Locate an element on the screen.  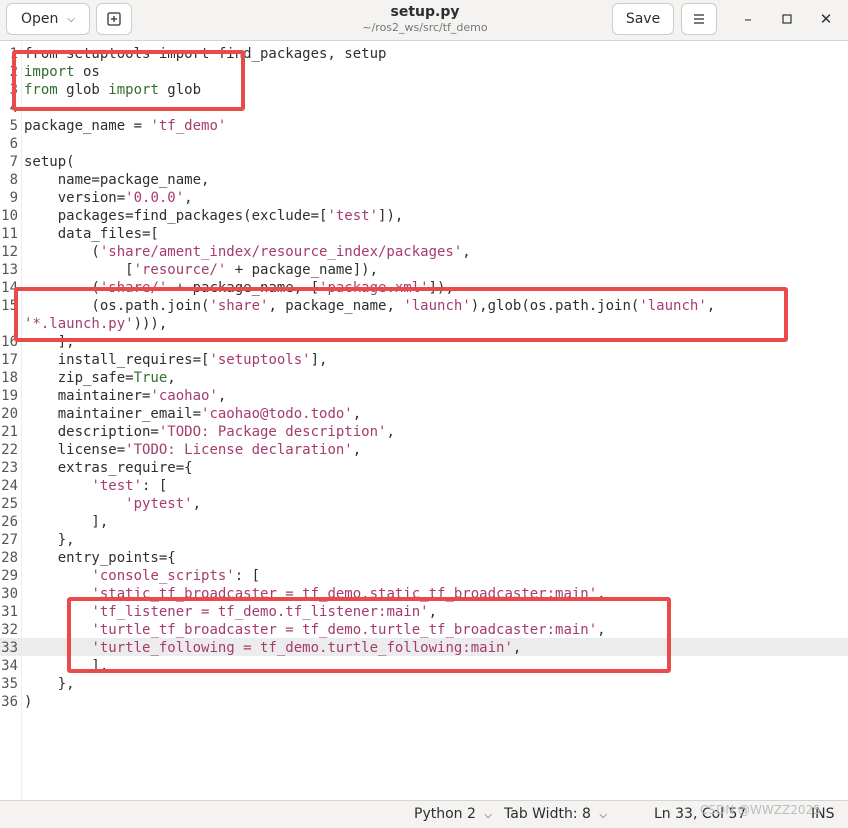
string-token: 'caohao' is located at coordinates (184, 396).